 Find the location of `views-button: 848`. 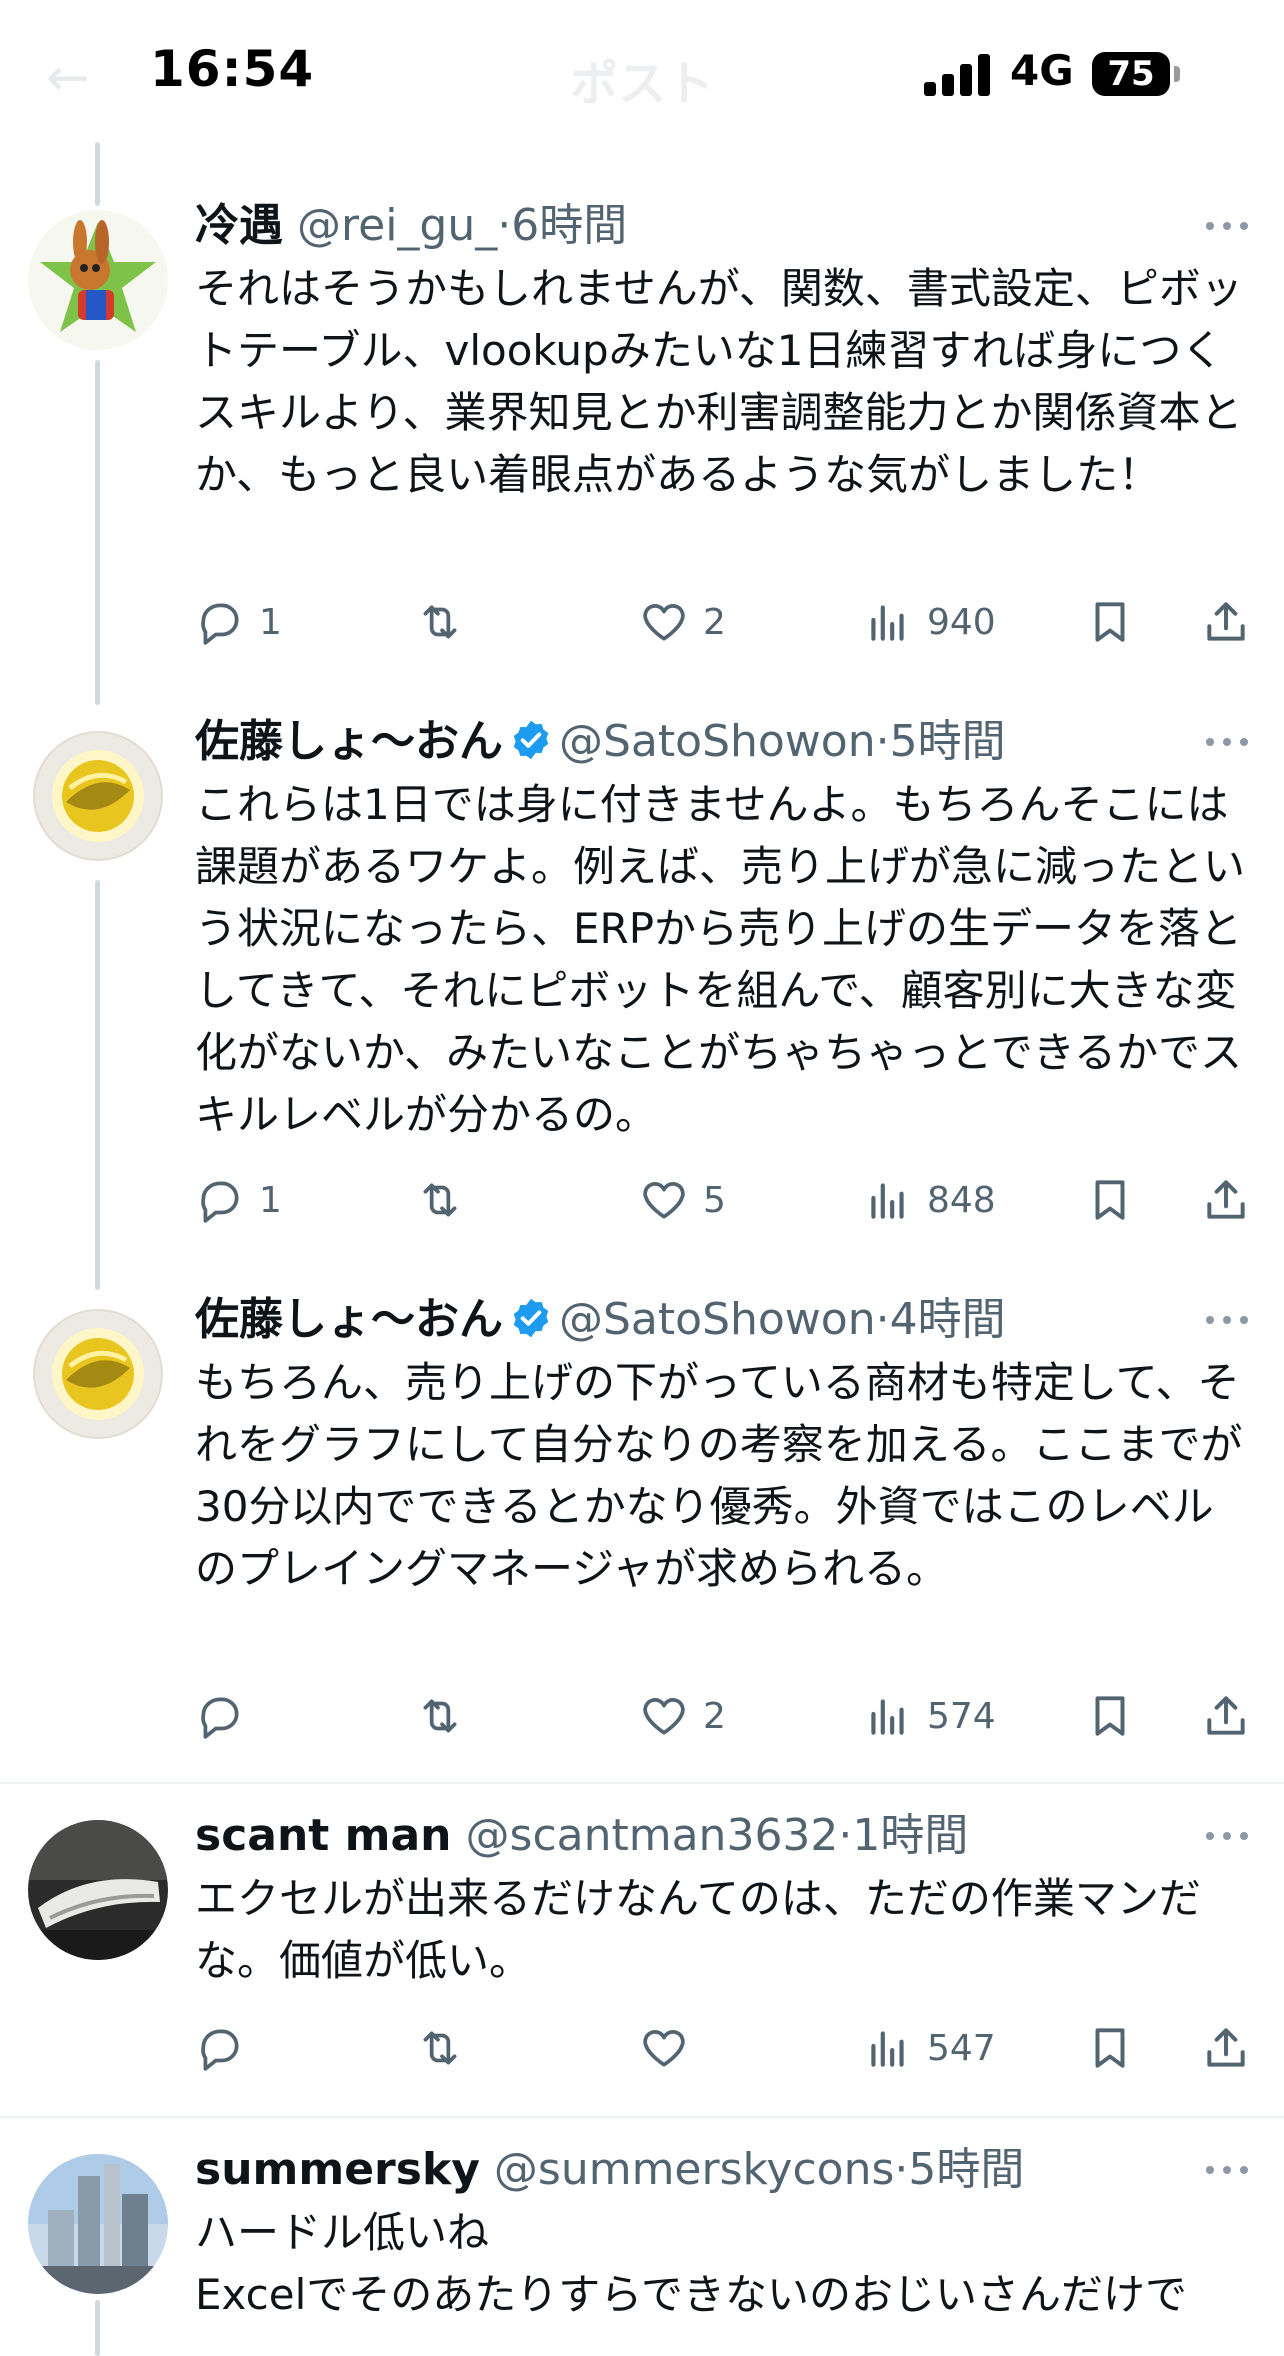

views-button: 848 is located at coordinates (929, 1200).